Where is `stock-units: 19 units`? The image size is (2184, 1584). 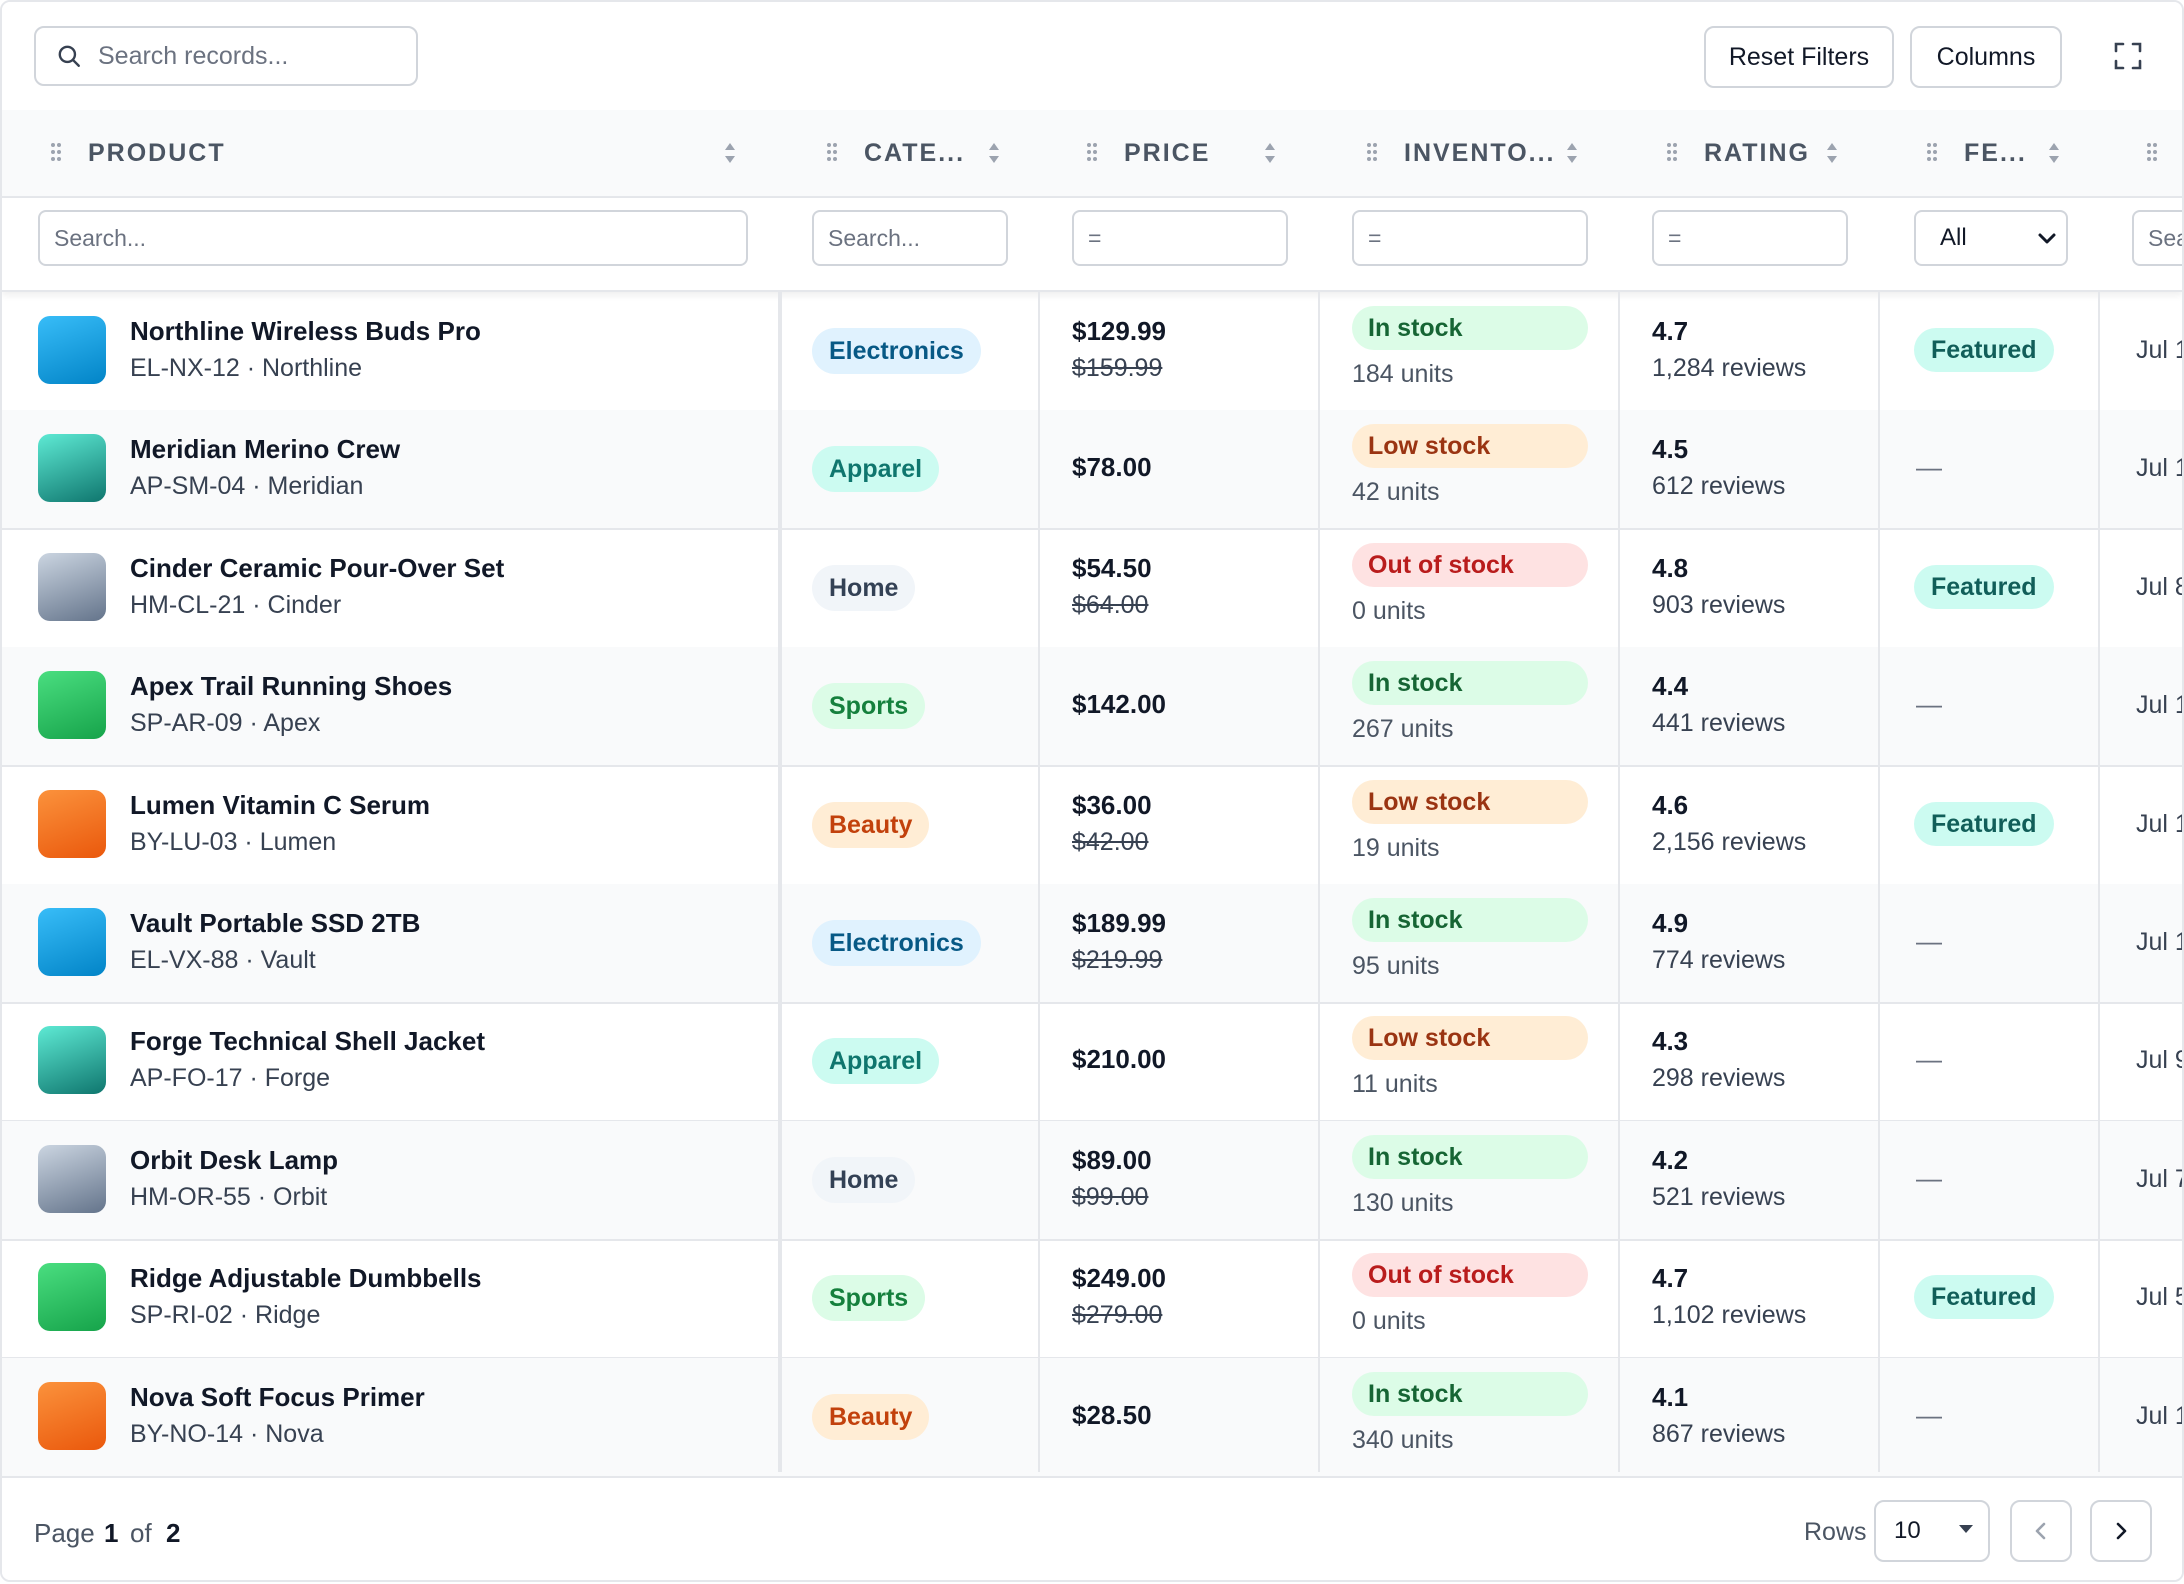
stock-units: 19 units is located at coordinates (1396, 848).